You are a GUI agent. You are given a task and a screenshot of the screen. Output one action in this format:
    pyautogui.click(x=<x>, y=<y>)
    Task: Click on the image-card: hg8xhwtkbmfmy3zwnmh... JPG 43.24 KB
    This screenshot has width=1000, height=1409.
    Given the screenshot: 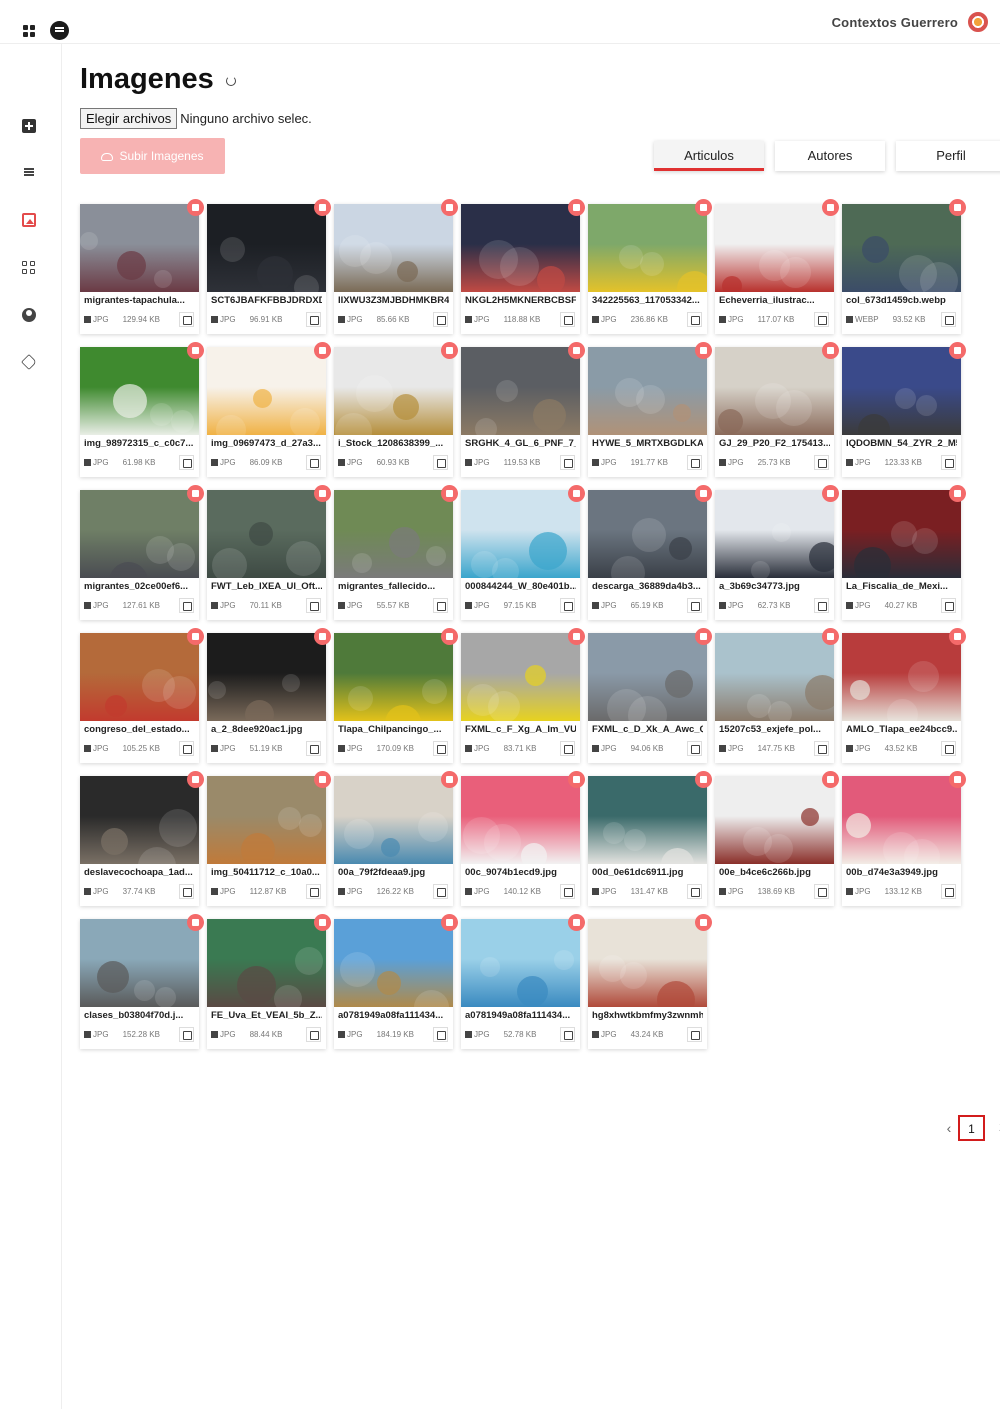 What is the action you would take?
    pyautogui.click(x=650, y=981)
    